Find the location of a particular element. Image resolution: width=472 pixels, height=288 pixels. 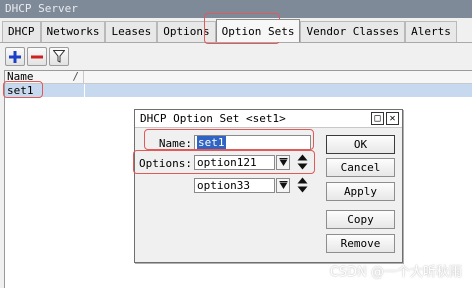

row-empty-cell is located at coordinates (278, 90).